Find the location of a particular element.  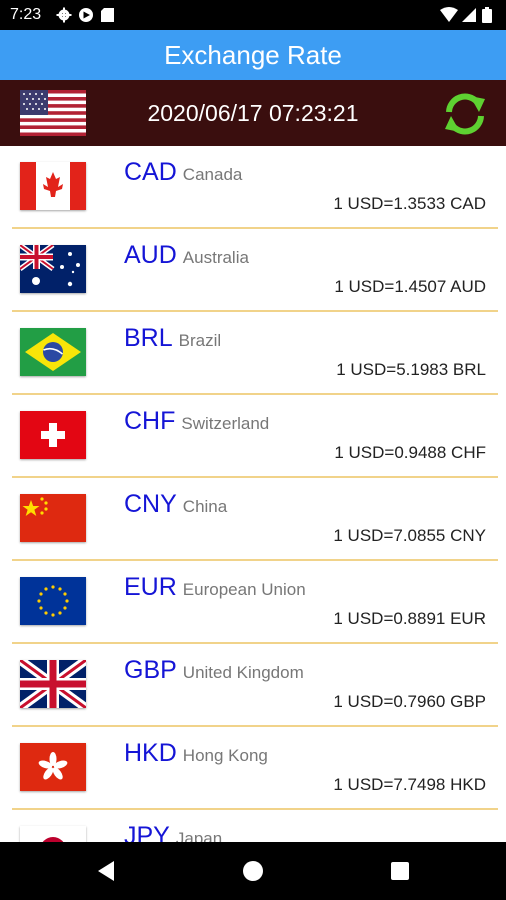

country-name: Australia is located at coordinates (215, 257).